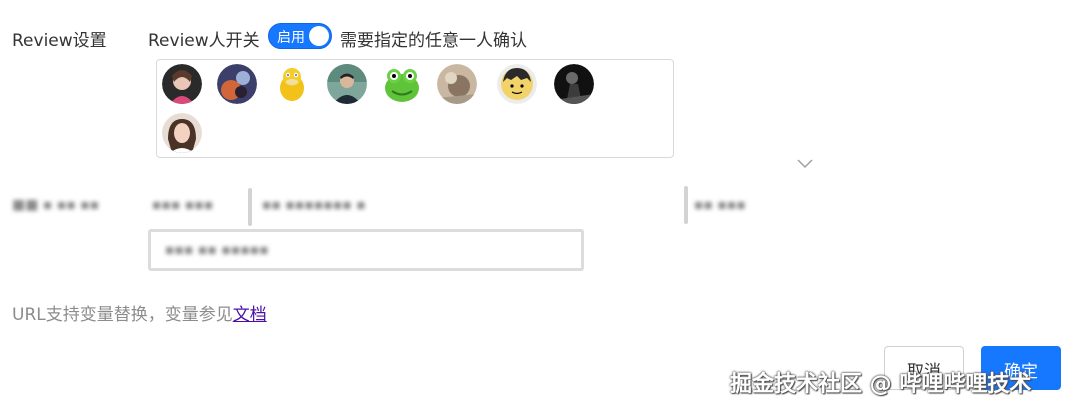  What do you see at coordinates (250, 315) in the screenshot?
I see `docs-link: 文档` at bounding box center [250, 315].